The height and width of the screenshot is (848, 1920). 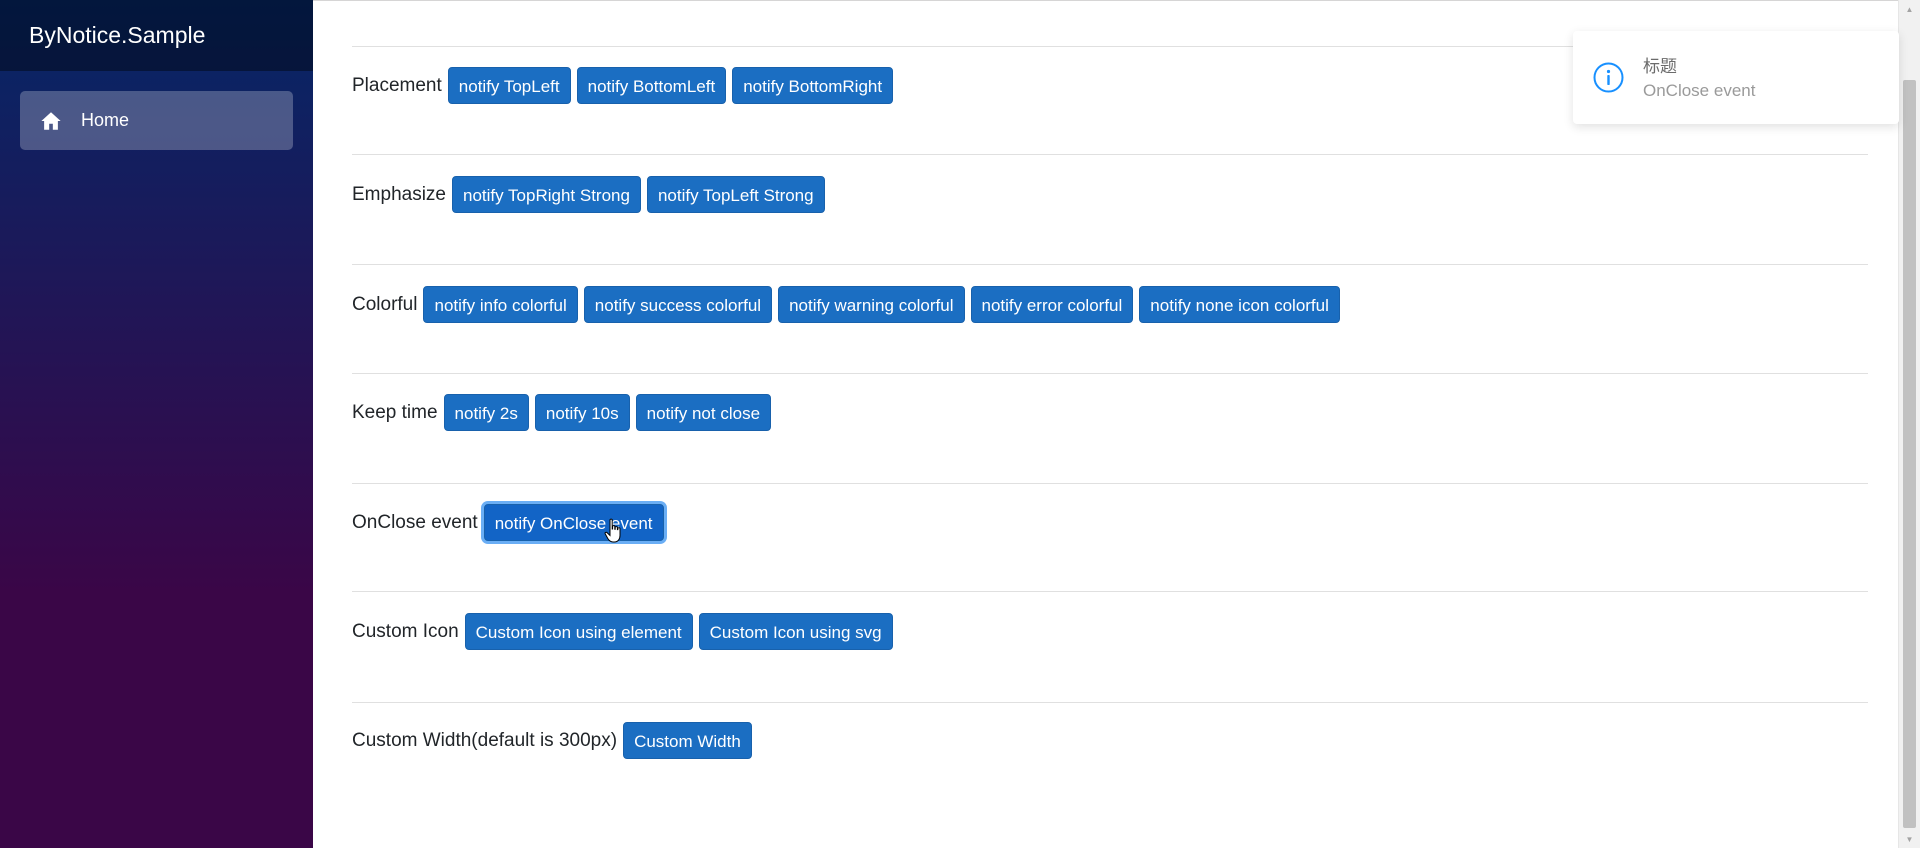 What do you see at coordinates (871, 304) in the screenshot?
I see `notify-warning-colorful-button: notify warning colorful` at bounding box center [871, 304].